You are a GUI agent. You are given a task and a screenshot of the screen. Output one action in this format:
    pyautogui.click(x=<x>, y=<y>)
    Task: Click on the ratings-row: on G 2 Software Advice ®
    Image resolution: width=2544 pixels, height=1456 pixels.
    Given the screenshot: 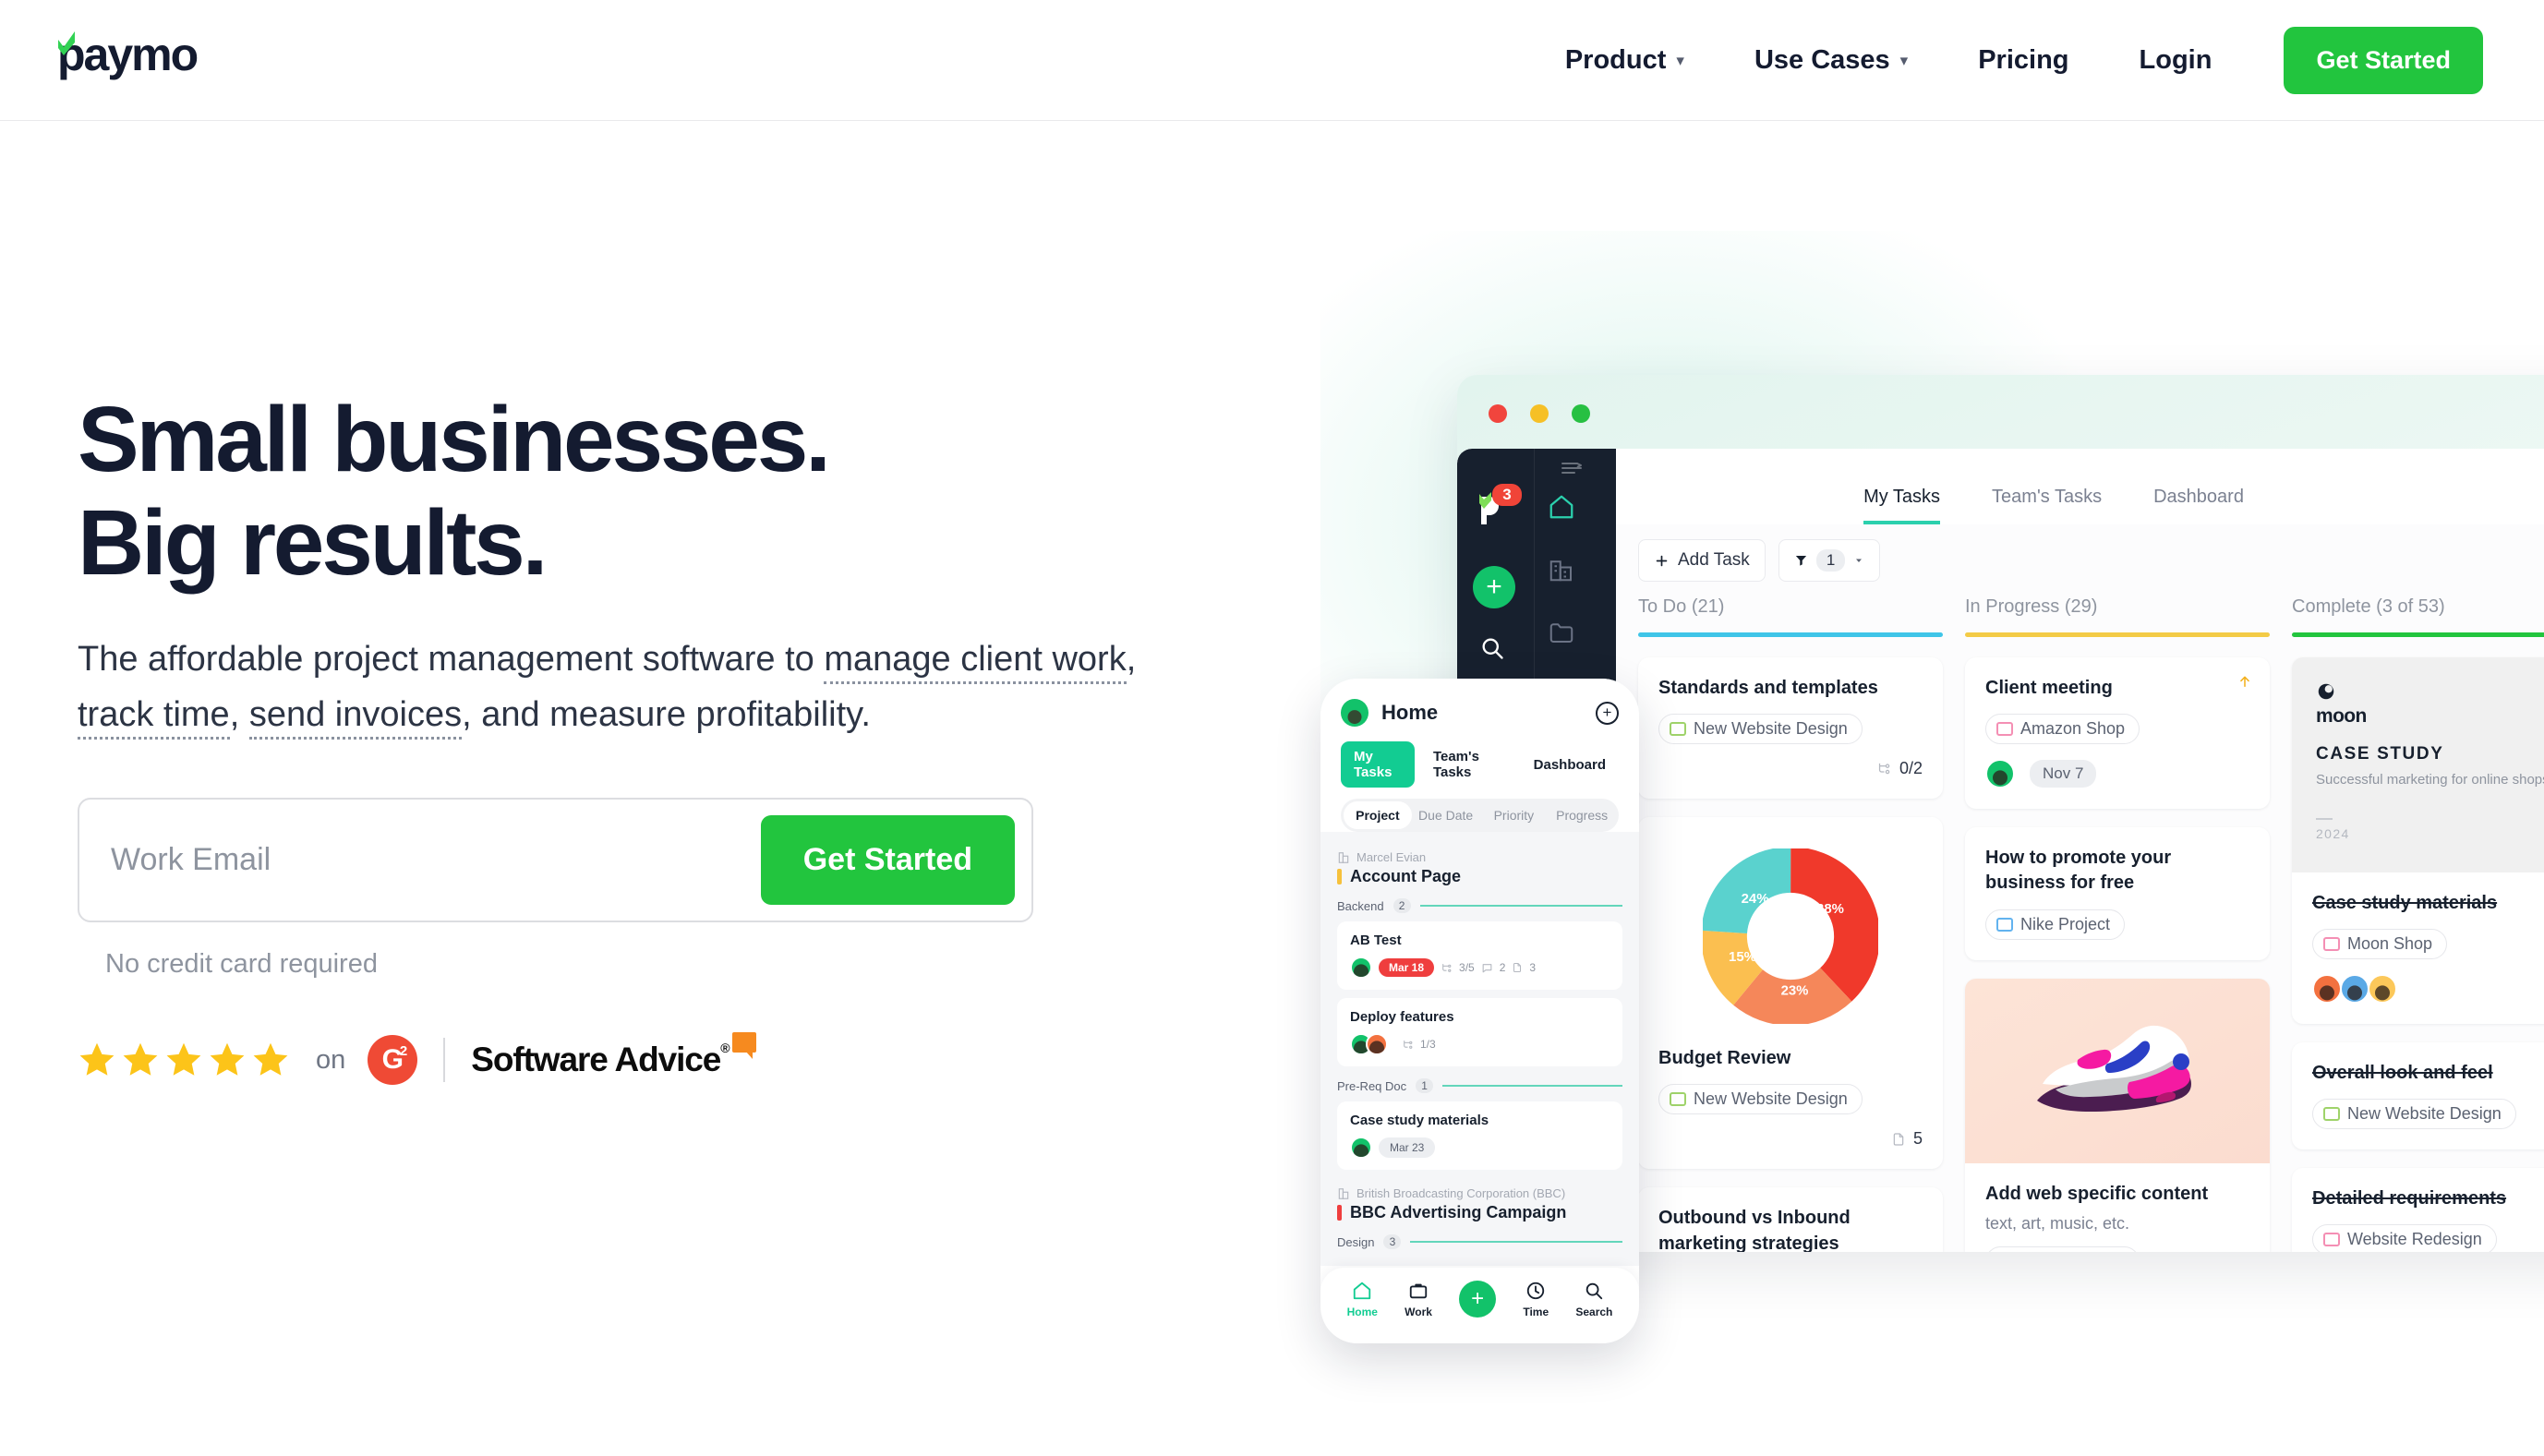 What is the action you would take?
    pyautogui.click(x=622, y=1059)
    